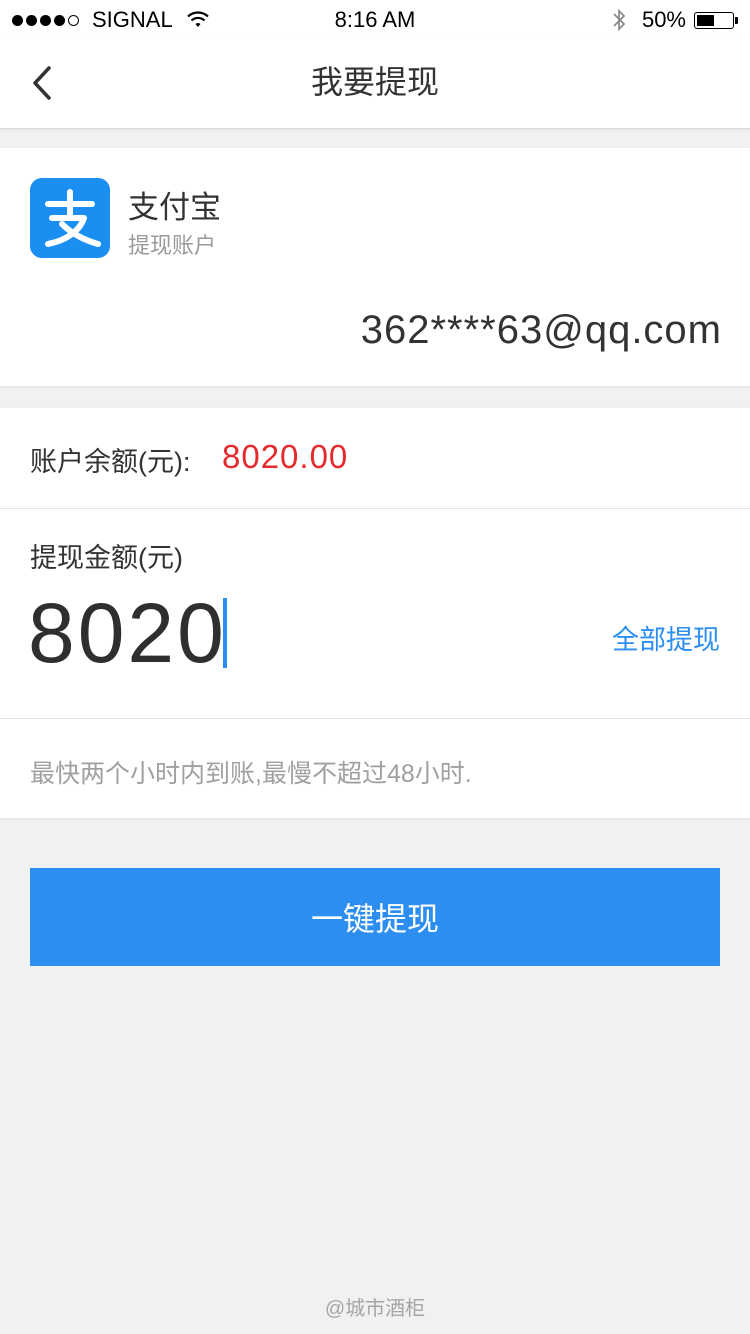 This screenshot has height=1334, width=750. What do you see at coordinates (251, 774) in the screenshot?
I see `arrival-notice: 最快两个小时内到账,最慢不超过48小时.` at bounding box center [251, 774].